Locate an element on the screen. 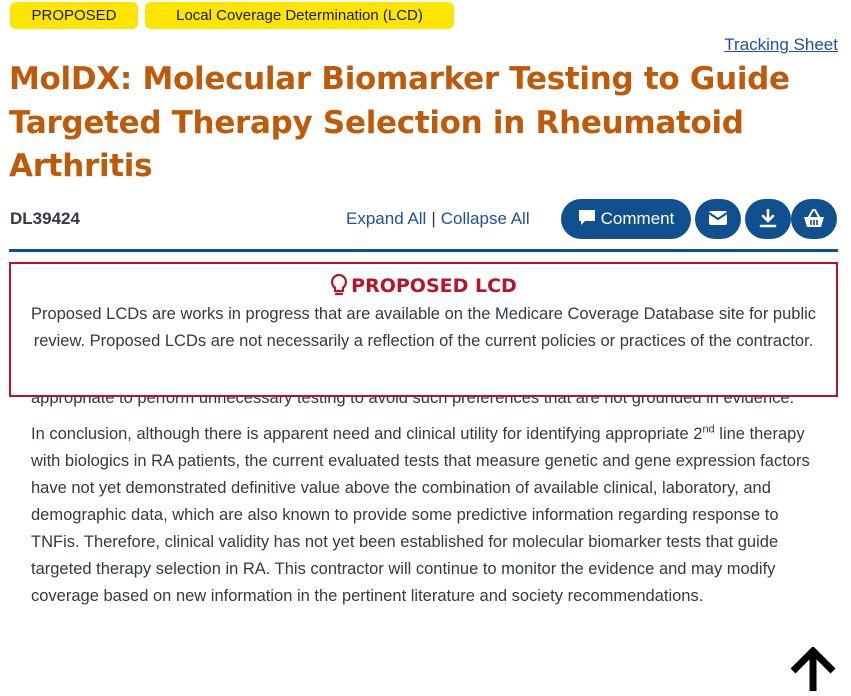 This screenshot has height=696, width=851. comment-button: Comment is located at coordinates (626, 219).